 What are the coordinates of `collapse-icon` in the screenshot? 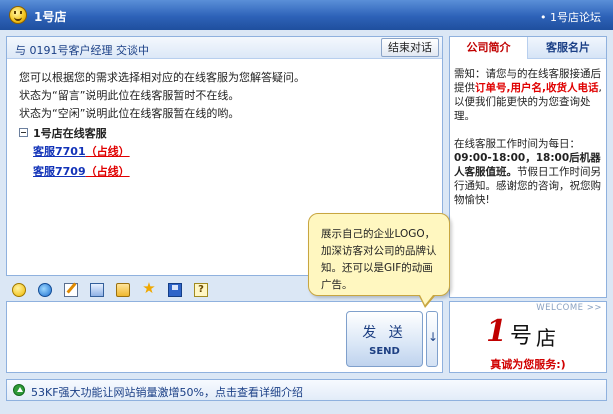 It's located at (23, 132).